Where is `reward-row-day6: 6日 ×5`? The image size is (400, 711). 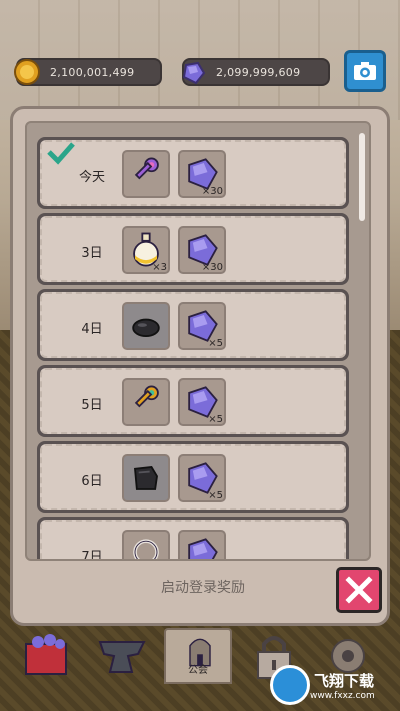 reward-row-day6: 6日 ×5 is located at coordinates (193, 477).